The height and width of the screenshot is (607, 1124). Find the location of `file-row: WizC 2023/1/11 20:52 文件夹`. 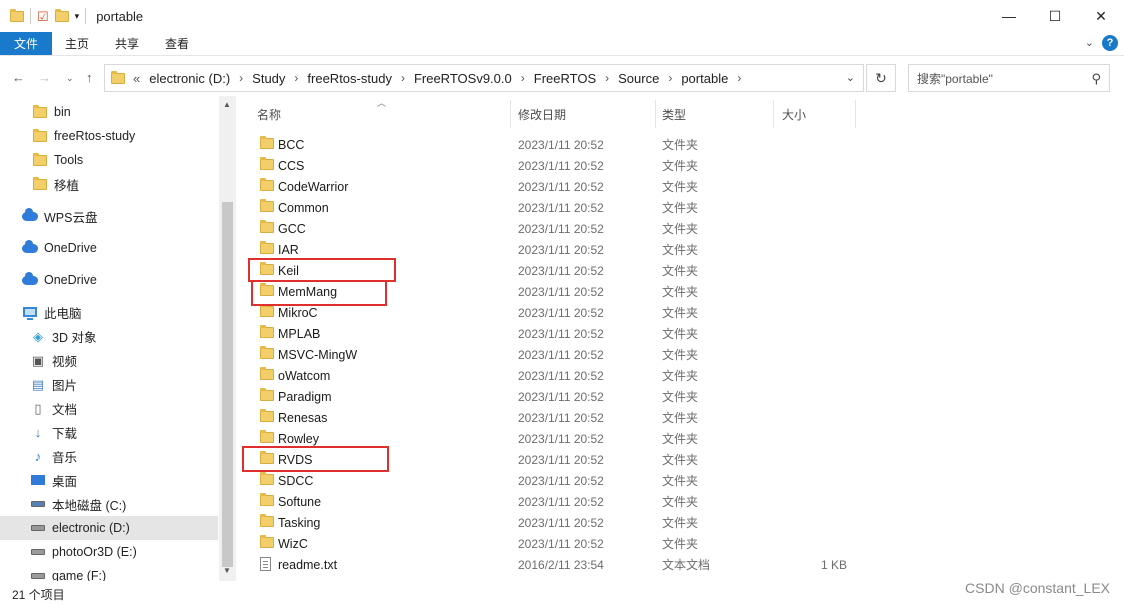

file-row: WizC 2023/1/11 20:52 文件夹 is located at coordinates (680, 543).